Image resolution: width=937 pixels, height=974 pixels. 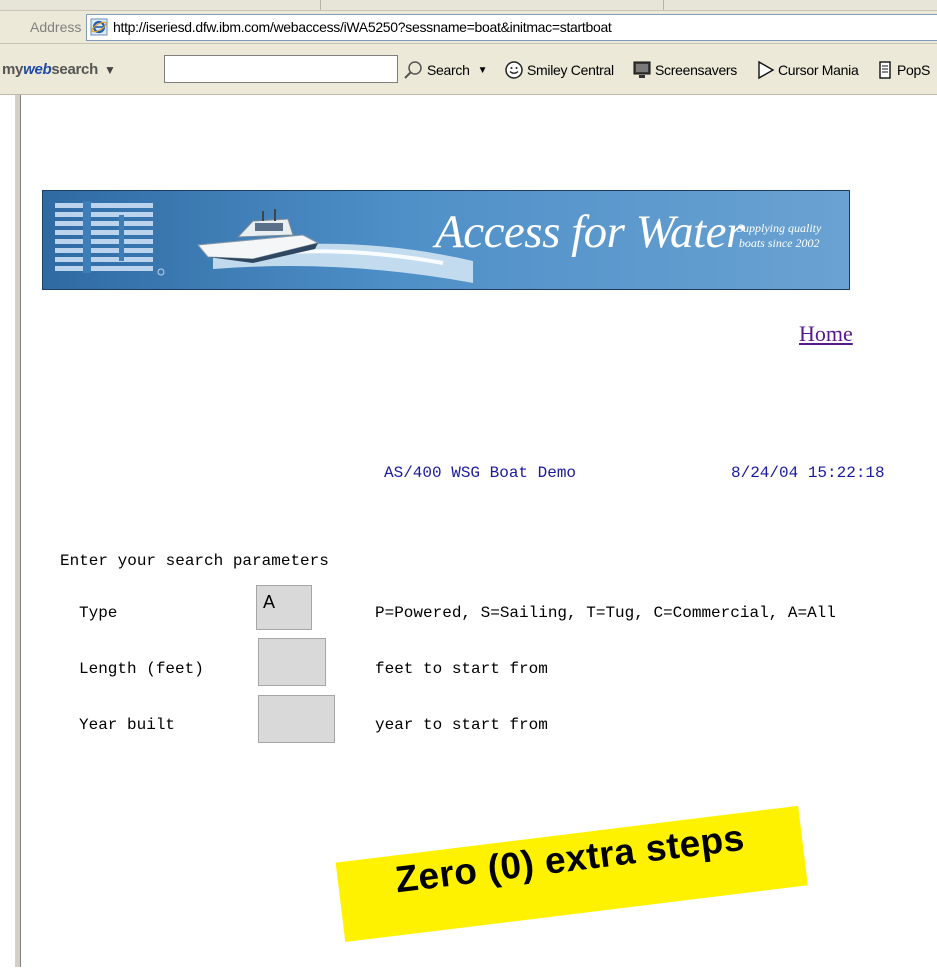 What do you see at coordinates (110, 238) in the screenshot?
I see `ibm-logo-icon` at bounding box center [110, 238].